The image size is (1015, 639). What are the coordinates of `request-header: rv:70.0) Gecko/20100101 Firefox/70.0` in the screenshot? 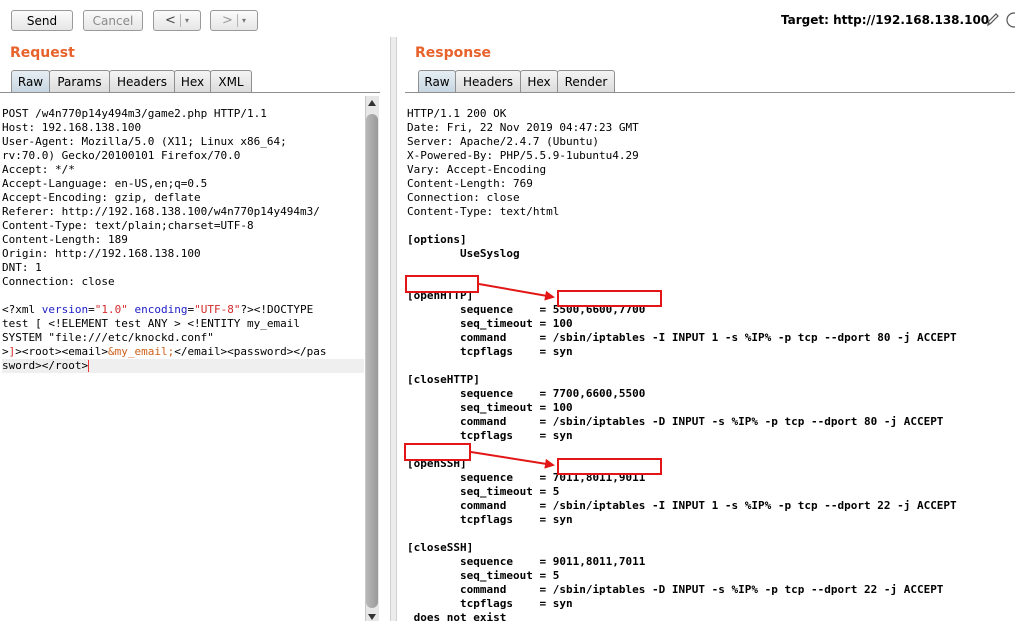 It's located at (121, 155).